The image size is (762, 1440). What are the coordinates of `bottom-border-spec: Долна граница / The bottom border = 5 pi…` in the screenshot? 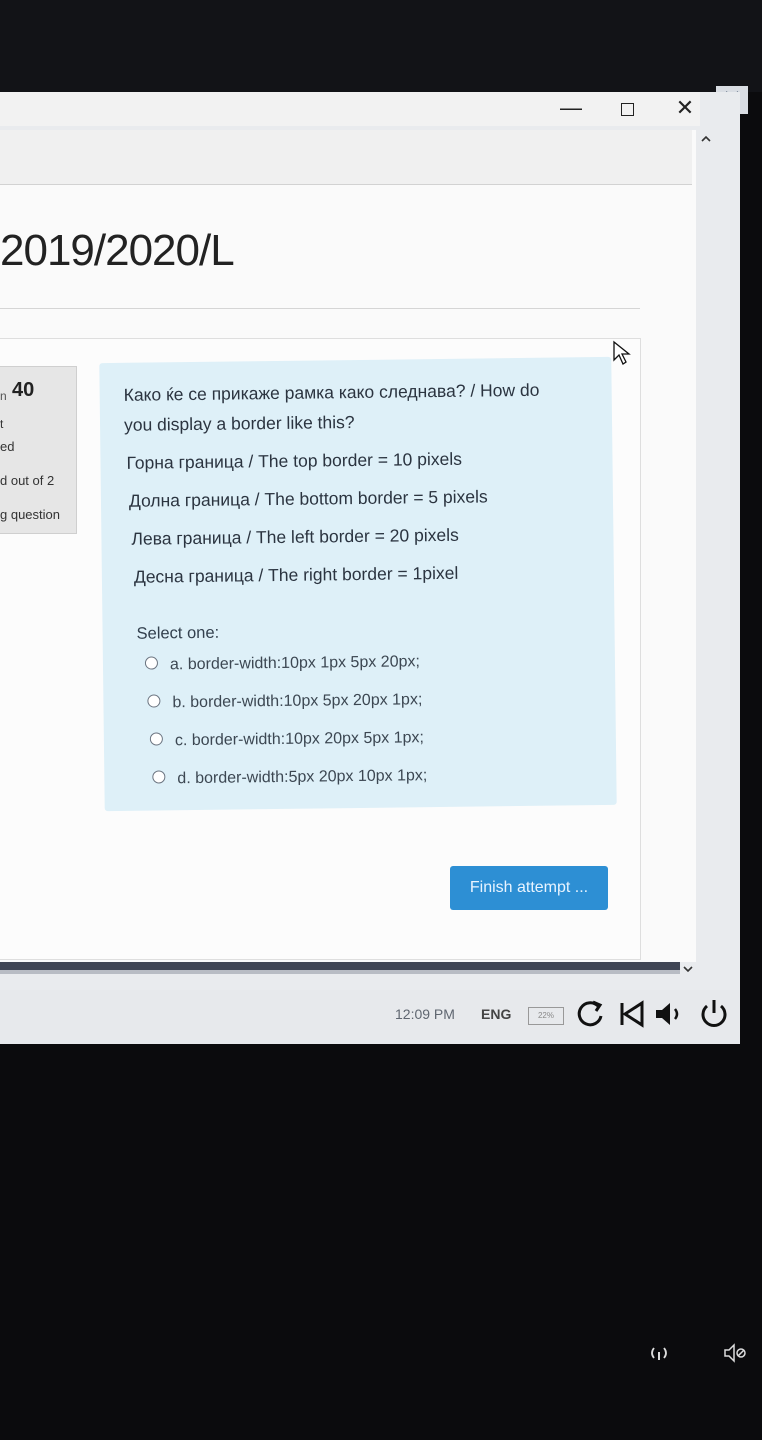 It's located at (308, 498).